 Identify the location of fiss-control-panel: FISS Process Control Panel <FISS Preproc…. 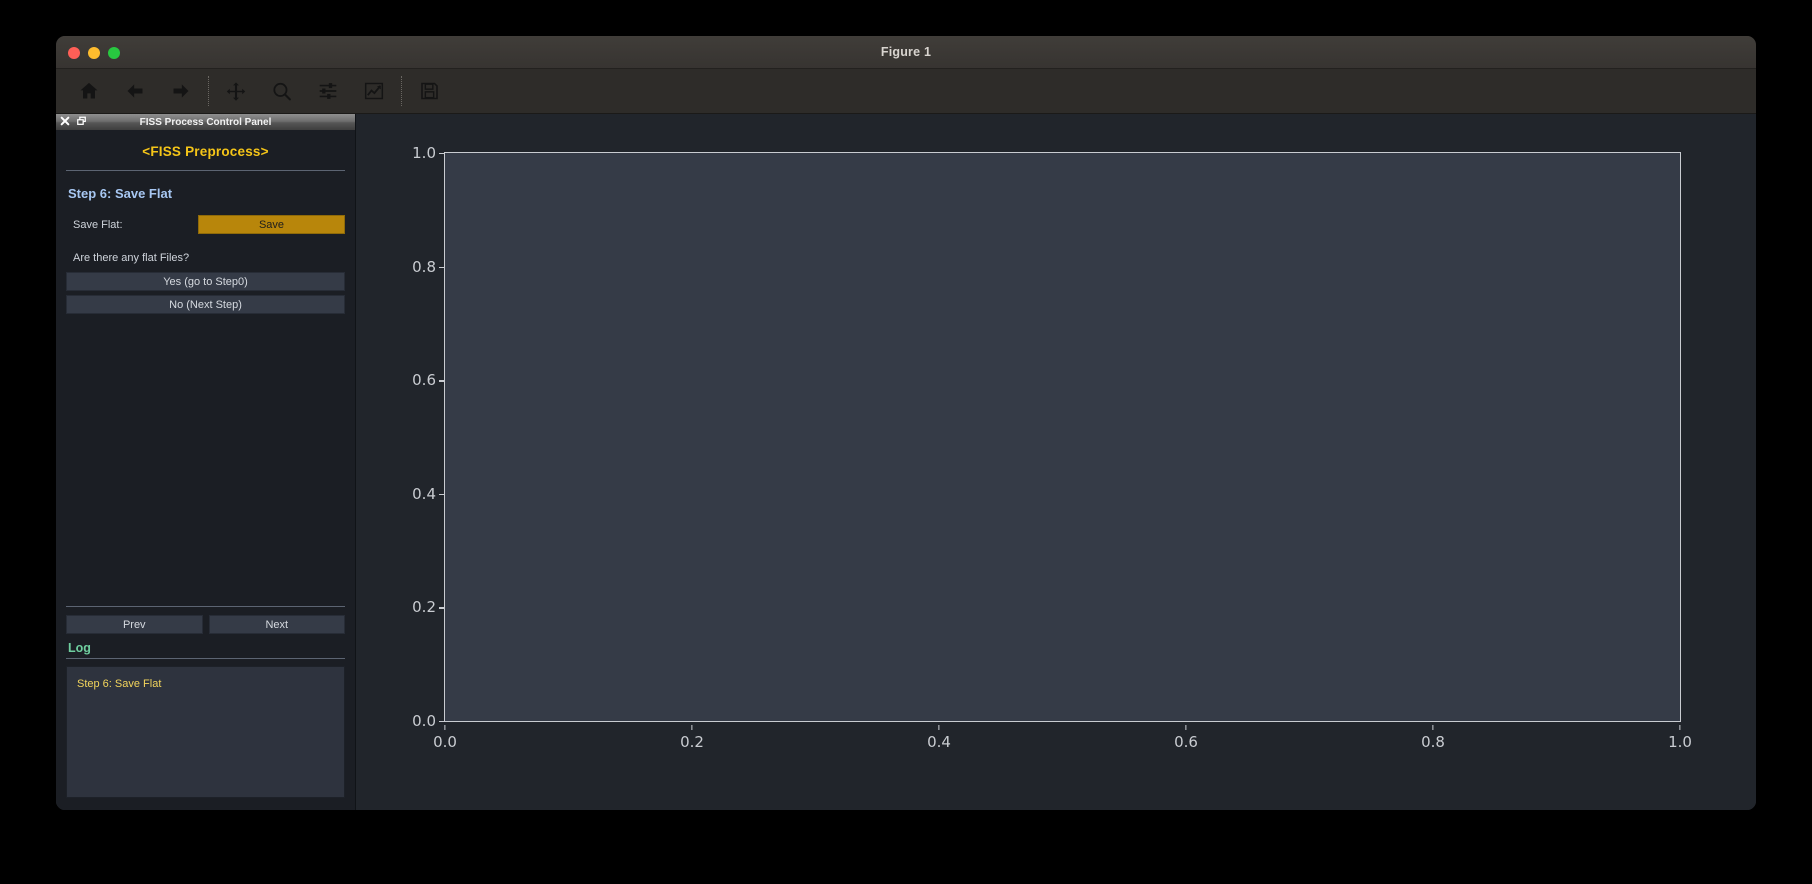
(206, 462).